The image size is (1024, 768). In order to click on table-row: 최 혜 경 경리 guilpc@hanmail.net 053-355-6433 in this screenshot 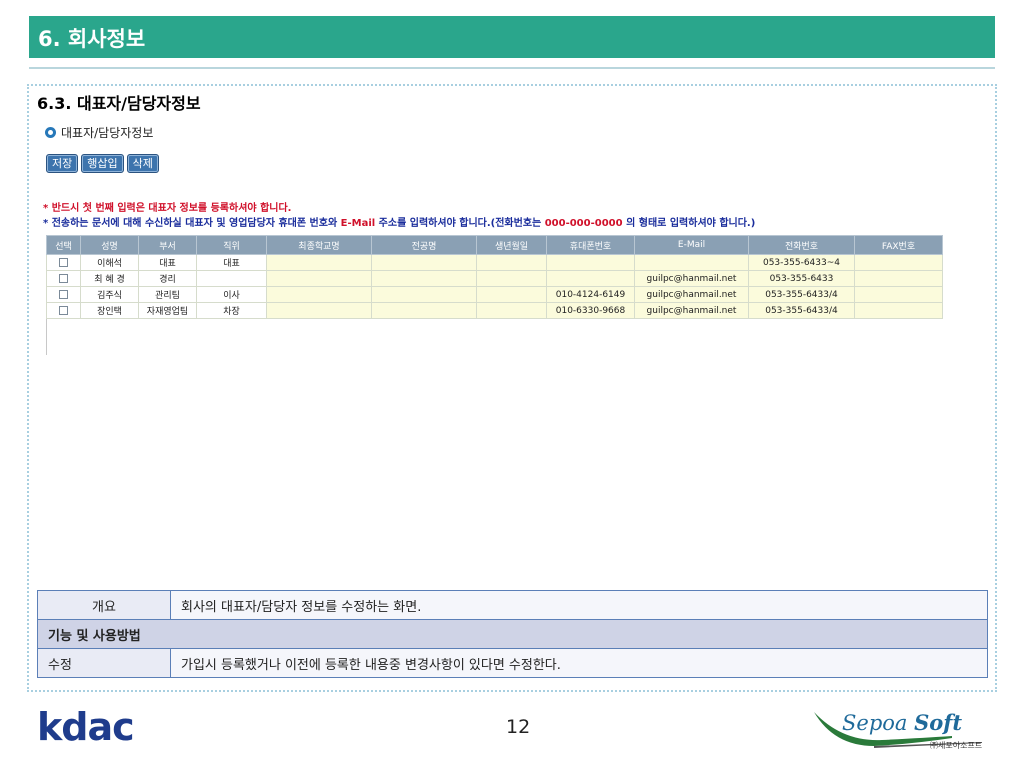, I will do `click(494, 278)`.